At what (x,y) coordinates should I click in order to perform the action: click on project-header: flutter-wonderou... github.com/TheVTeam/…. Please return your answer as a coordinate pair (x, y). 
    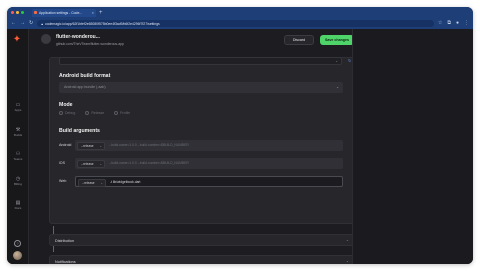
    Looking at the image, I should click on (191, 41).